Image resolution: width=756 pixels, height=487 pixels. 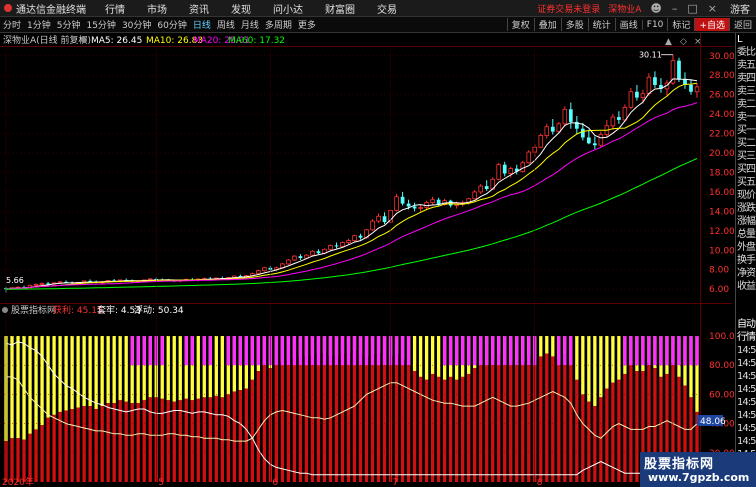 What do you see at coordinates (746, 195) in the screenshot?
I see `sidebar-item: 现价` at bounding box center [746, 195].